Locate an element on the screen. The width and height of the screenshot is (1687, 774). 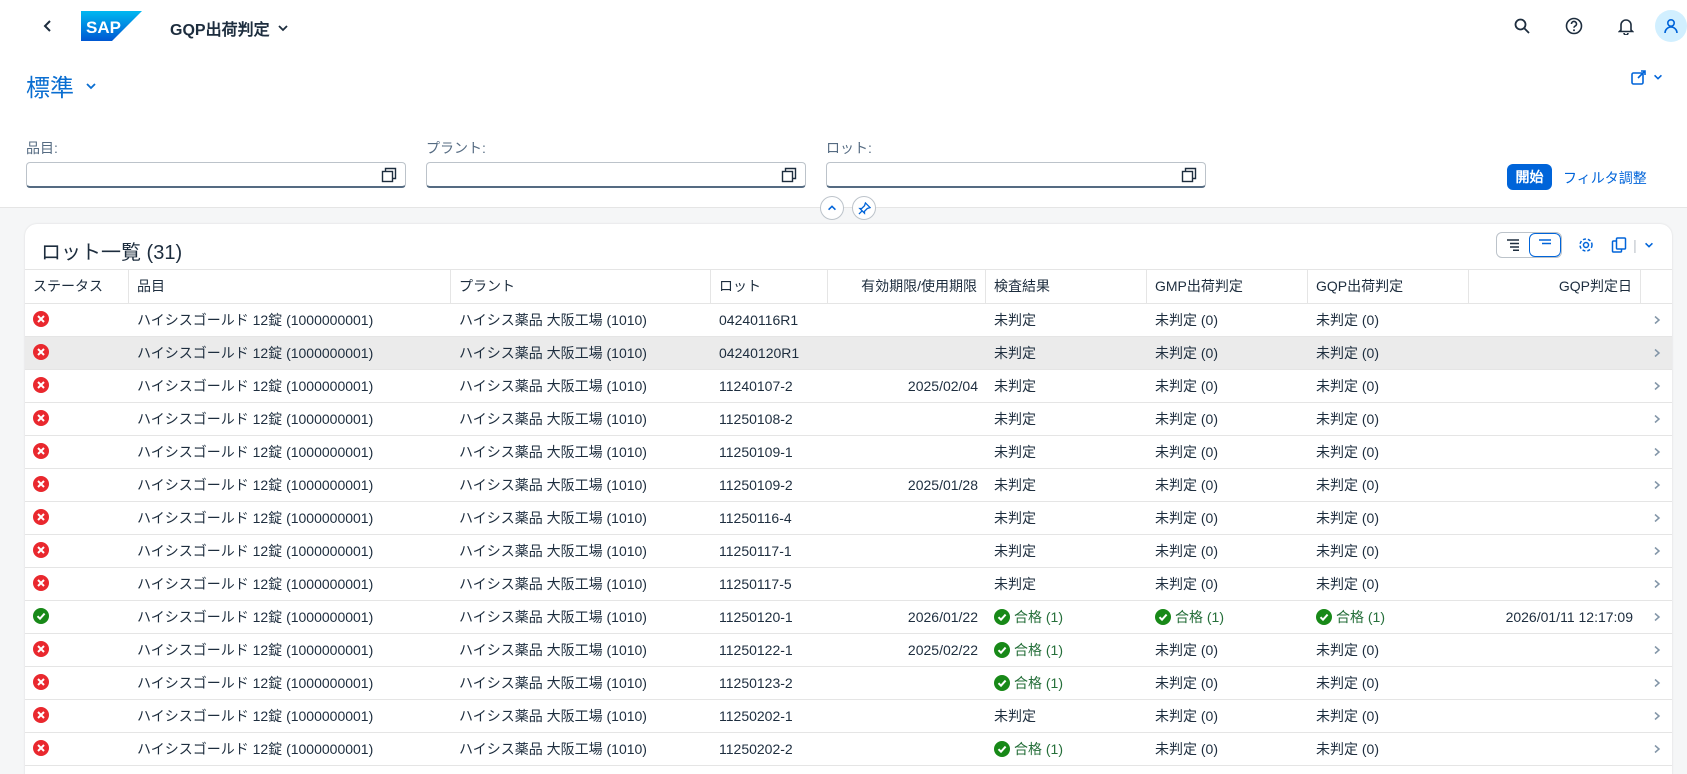
material-filter-input is located at coordinates (216, 175).